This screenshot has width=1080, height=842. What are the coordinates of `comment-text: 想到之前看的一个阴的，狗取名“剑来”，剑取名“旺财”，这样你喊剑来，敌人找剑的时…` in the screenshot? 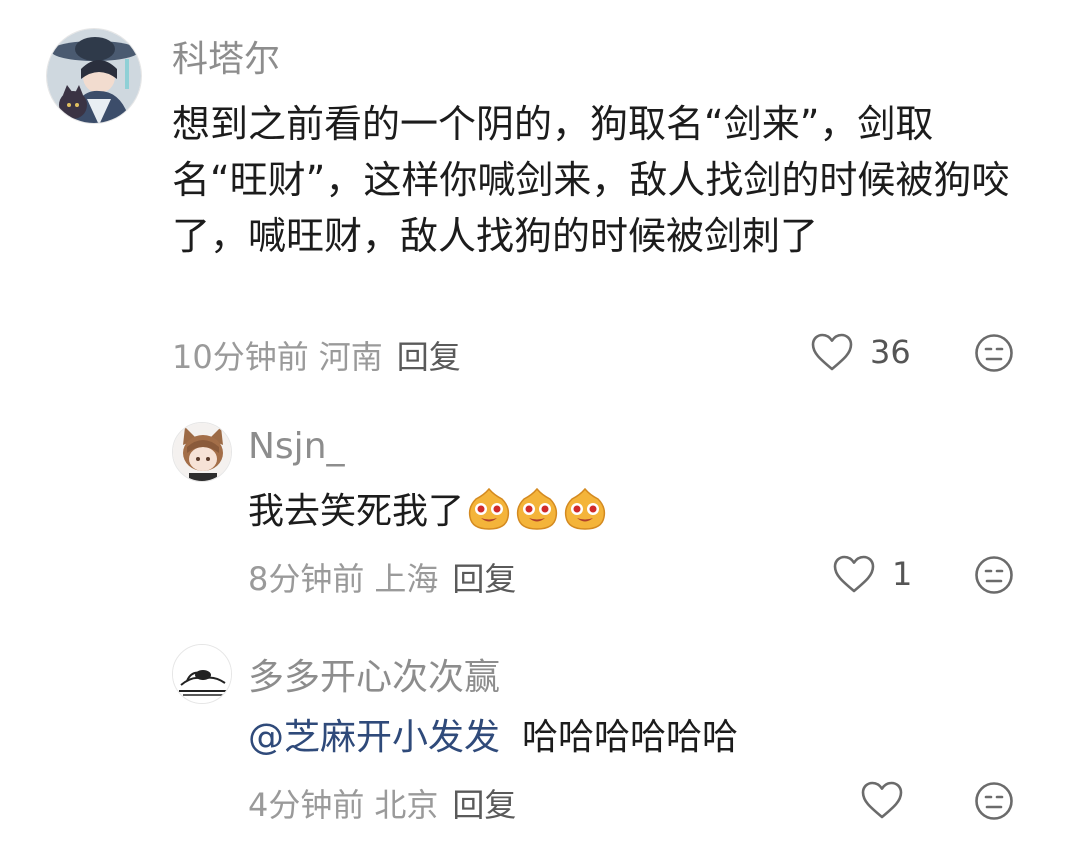 It's located at (591, 180).